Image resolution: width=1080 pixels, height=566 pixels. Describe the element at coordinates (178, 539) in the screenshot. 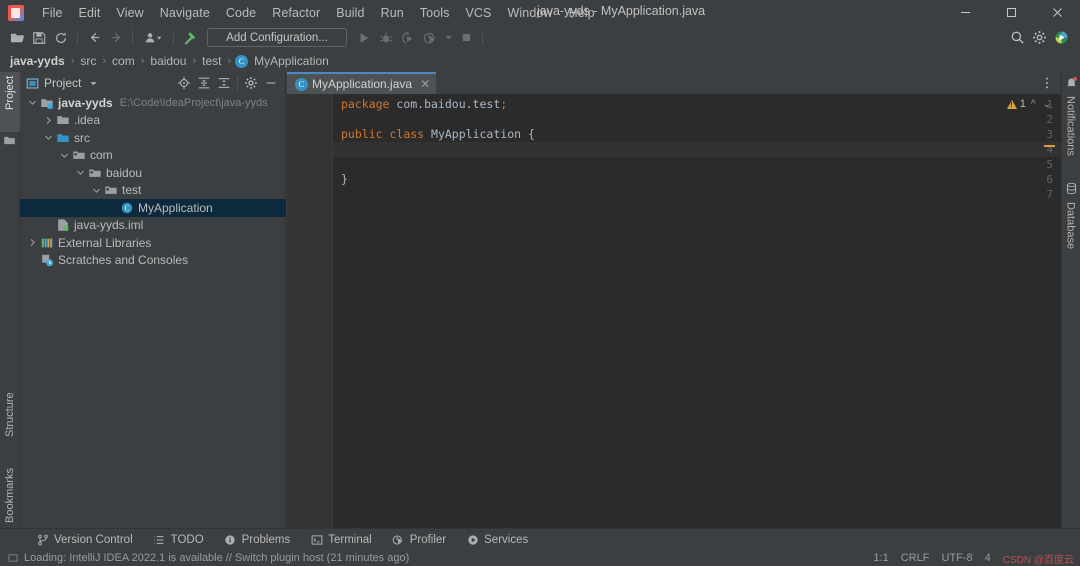

I see `bottom-tab-todo: TODO` at that location.